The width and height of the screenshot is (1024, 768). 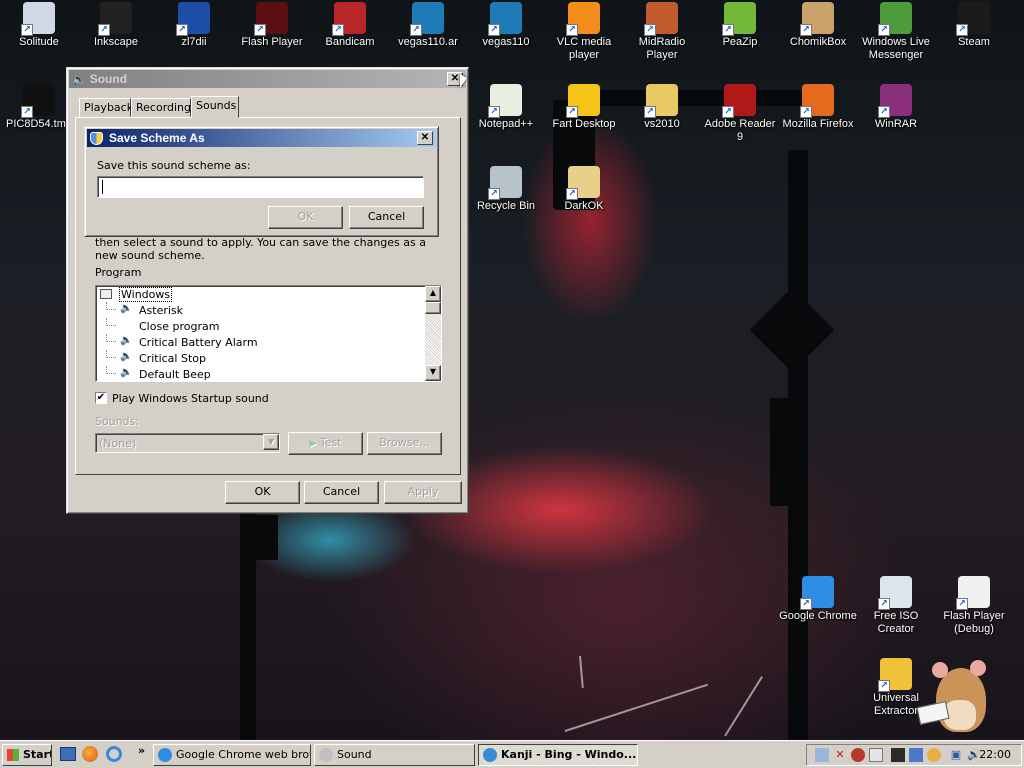 I want to click on close-icon: ✕, so click(x=425, y=138).